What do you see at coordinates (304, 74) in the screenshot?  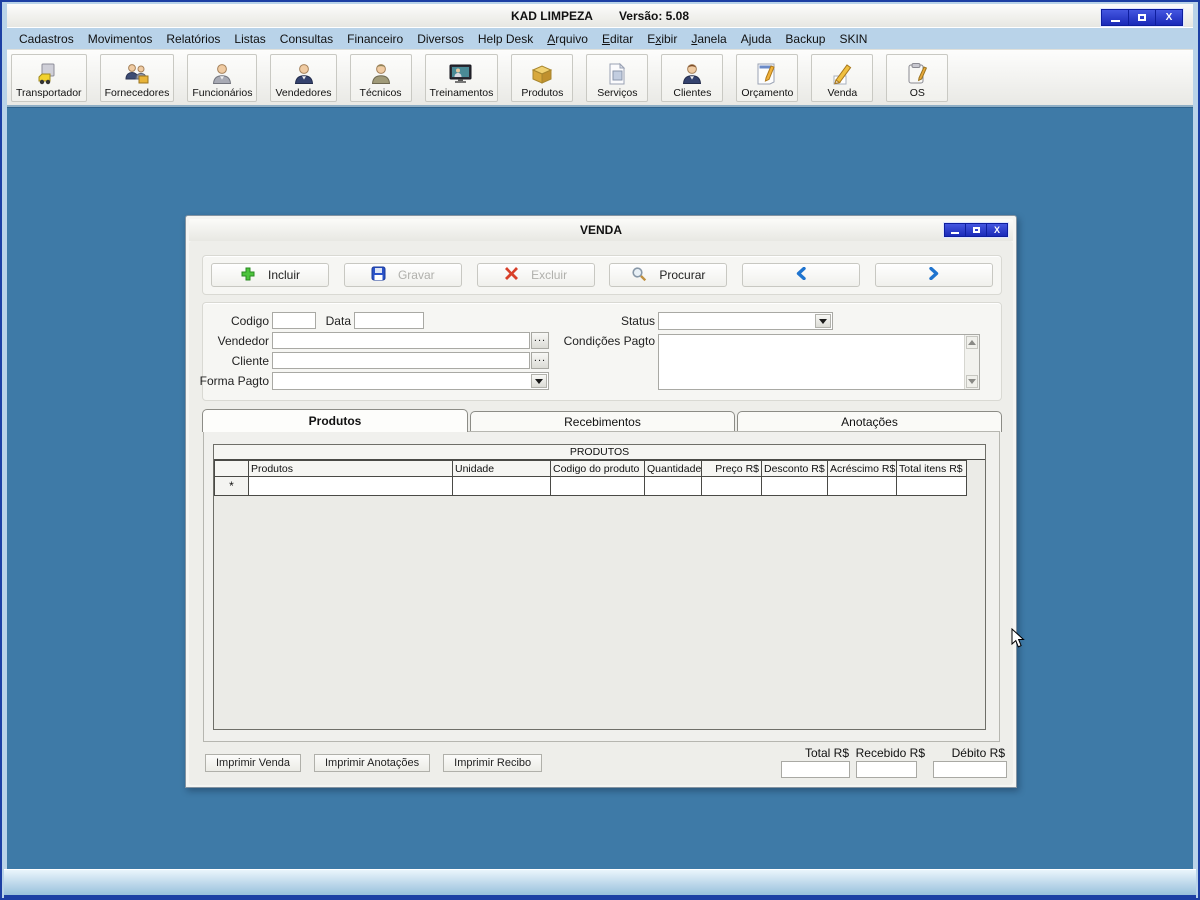 I see `seller-icon` at bounding box center [304, 74].